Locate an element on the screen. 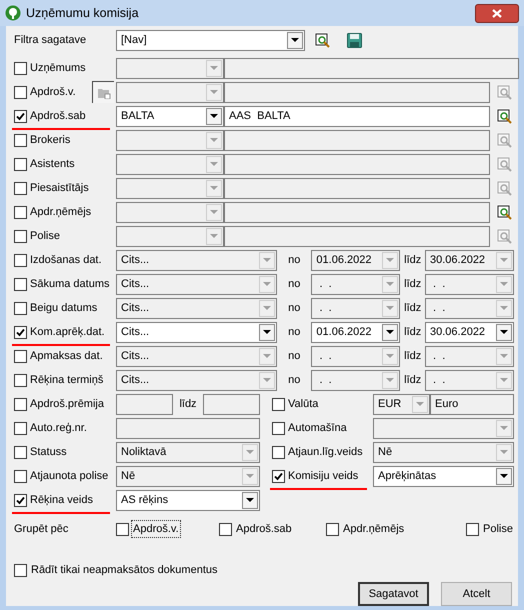 The width and height of the screenshot is (524, 610). select-dropdown: Aprēķinātas is located at coordinates (443, 476).